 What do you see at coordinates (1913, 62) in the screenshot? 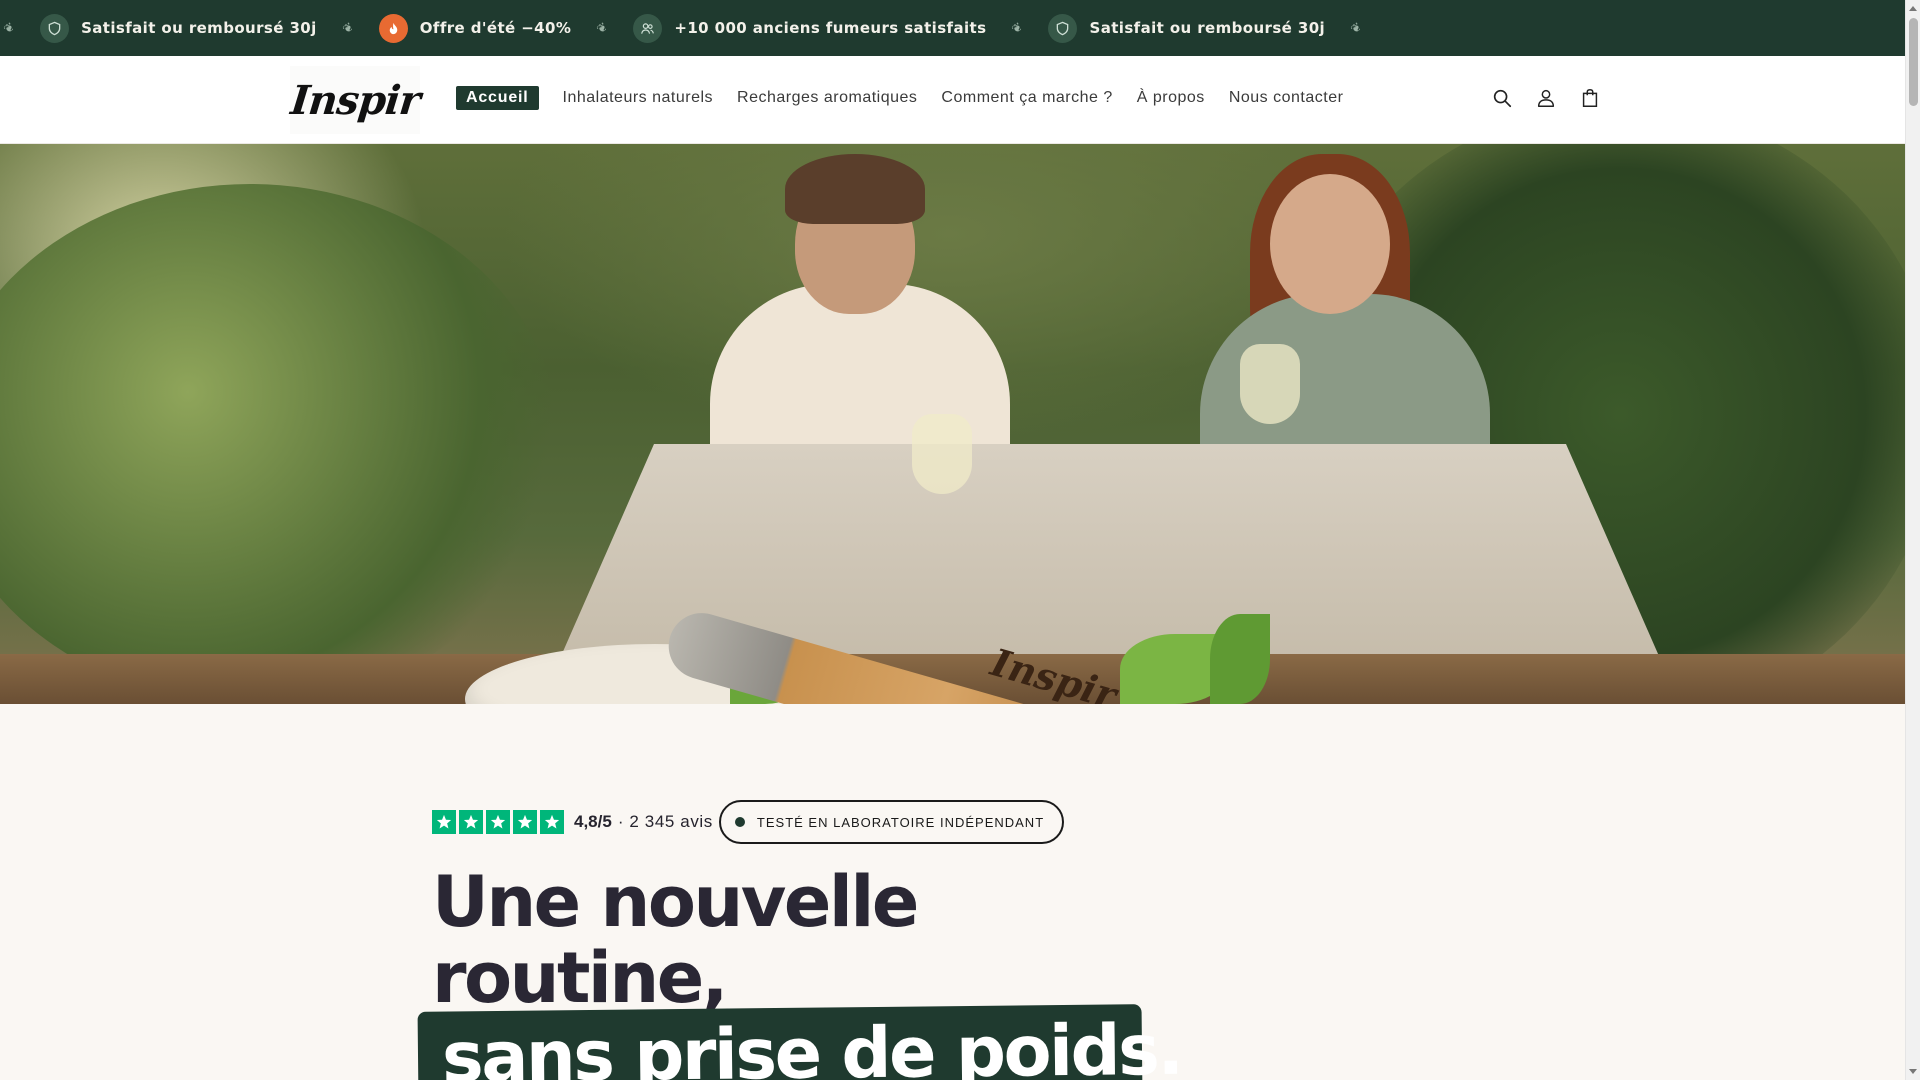
I see `scrollbar-thumb` at bounding box center [1913, 62].